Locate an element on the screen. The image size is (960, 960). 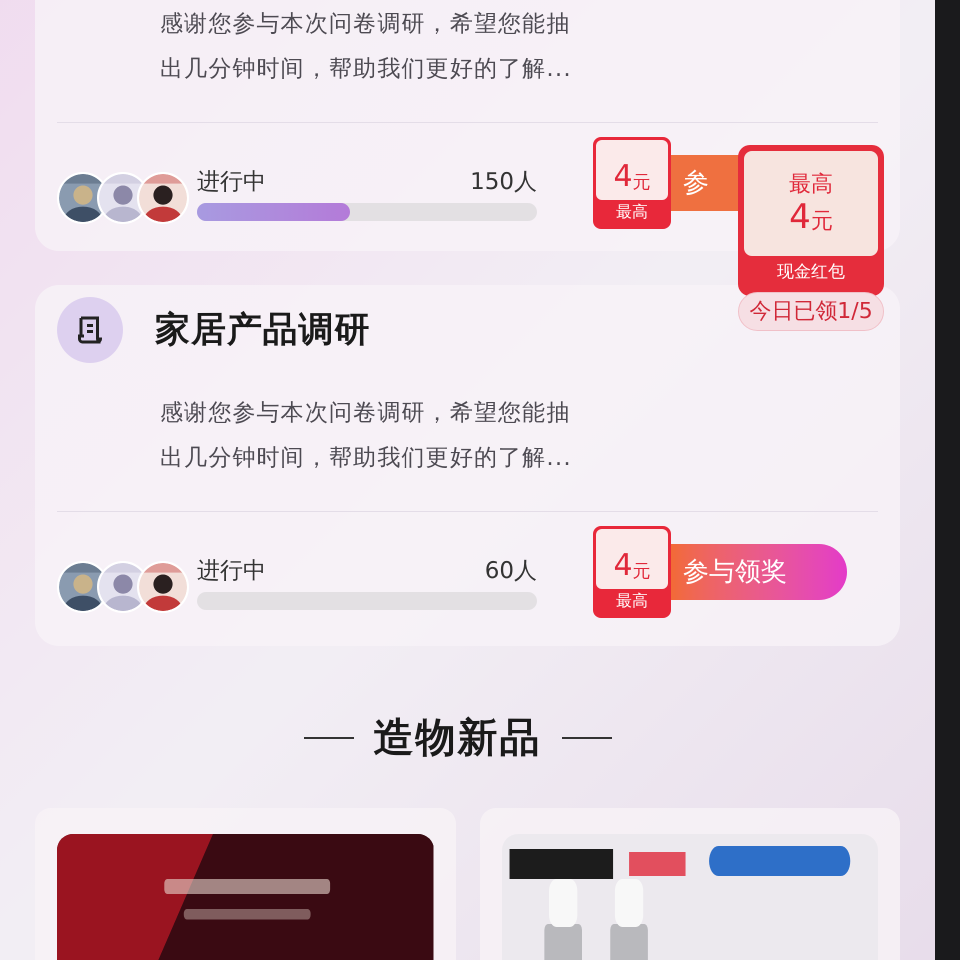
section-title: 造物新品 is located at coordinates (458, 738).